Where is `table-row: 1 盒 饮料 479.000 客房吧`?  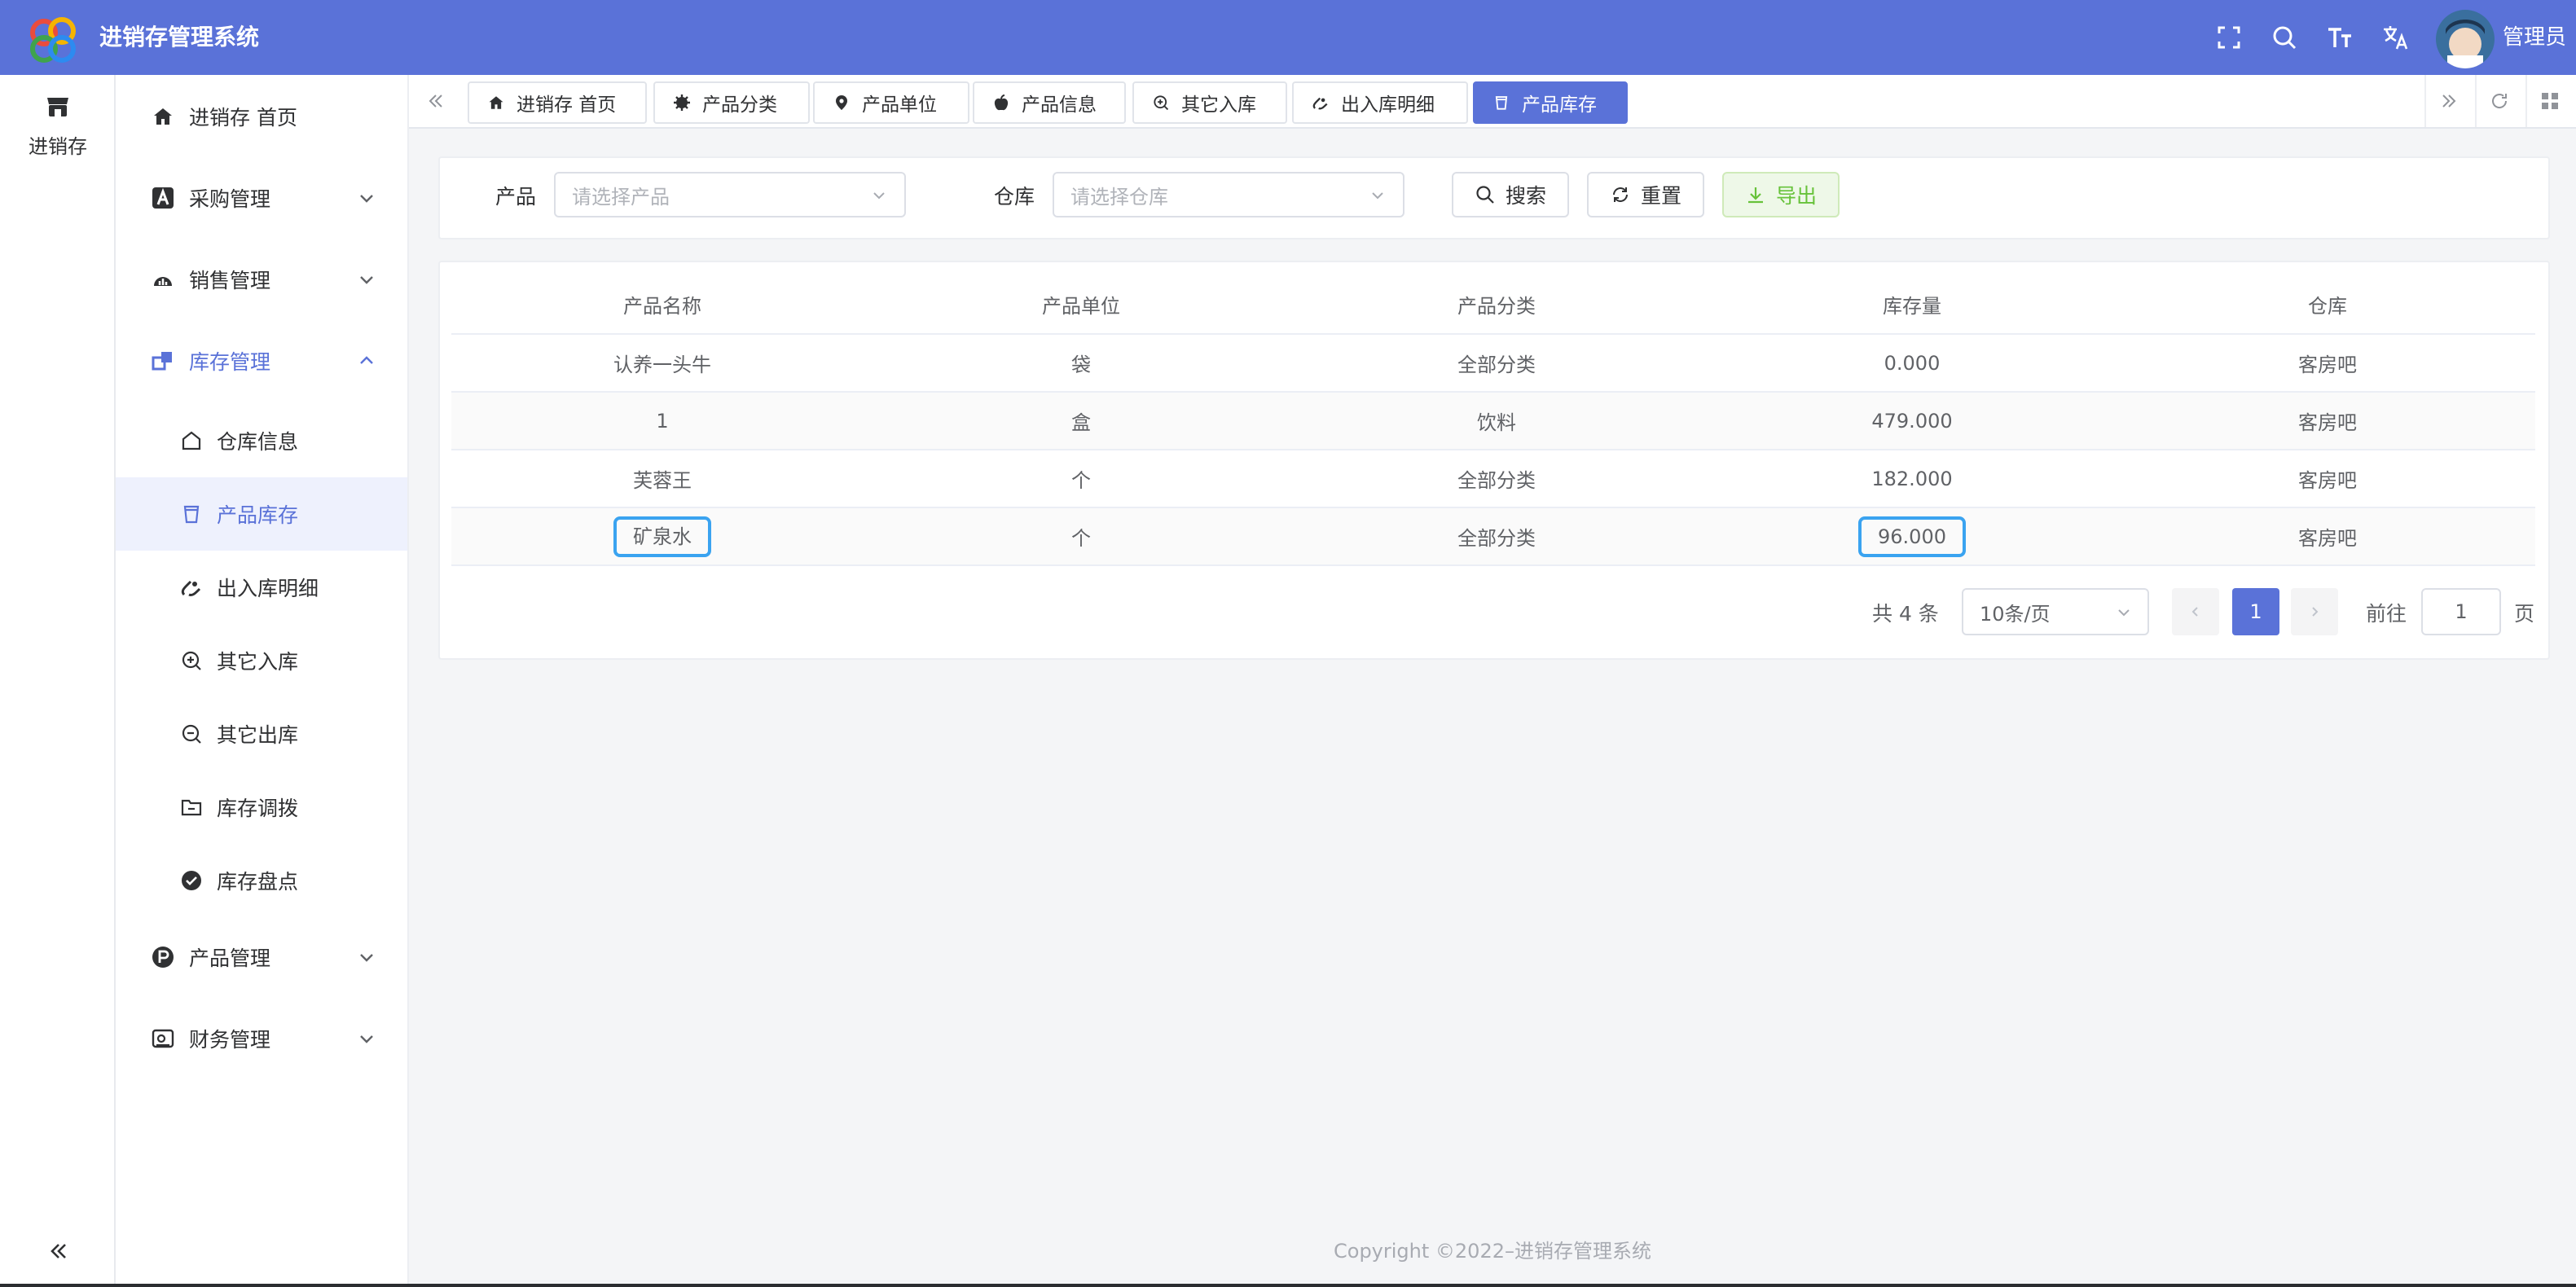
table-row: 1 盒 饮料 479.000 客房吧 is located at coordinates (1493, 421).